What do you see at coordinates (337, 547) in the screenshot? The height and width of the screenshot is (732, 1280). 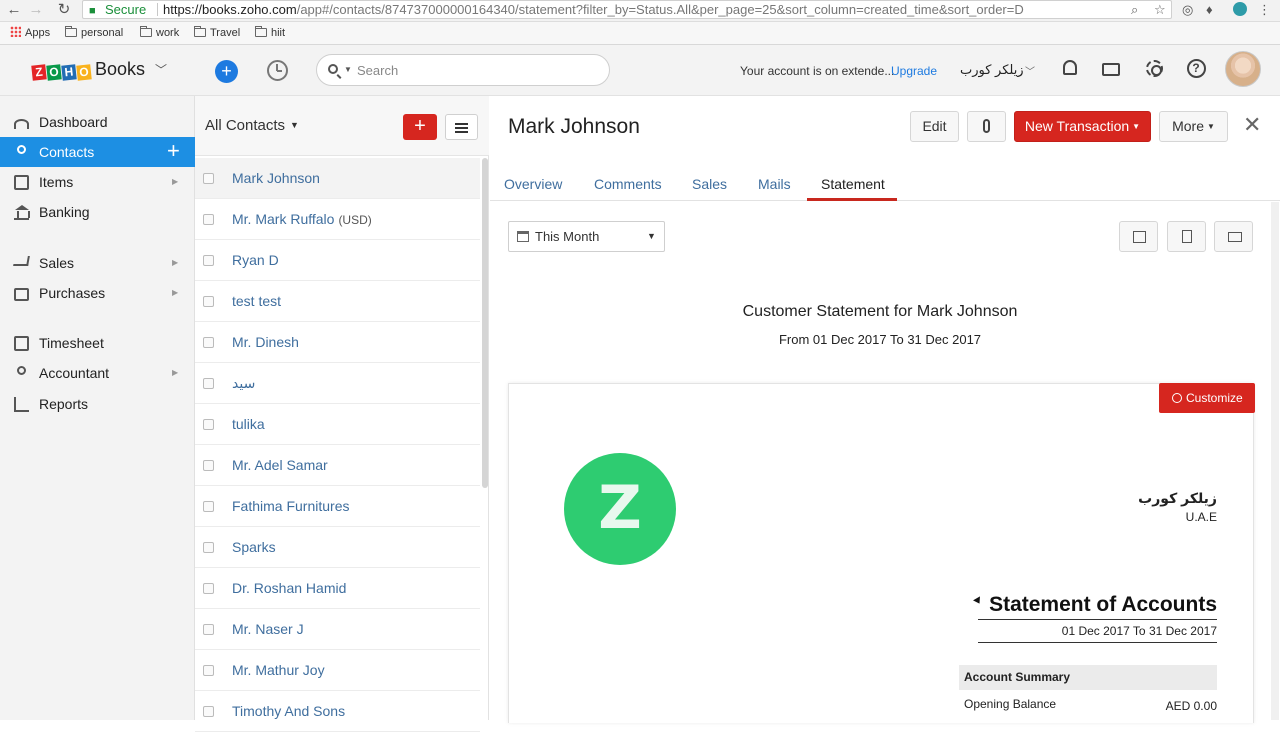 I see `table-row: Sparks` at bounding box center [337, 547].